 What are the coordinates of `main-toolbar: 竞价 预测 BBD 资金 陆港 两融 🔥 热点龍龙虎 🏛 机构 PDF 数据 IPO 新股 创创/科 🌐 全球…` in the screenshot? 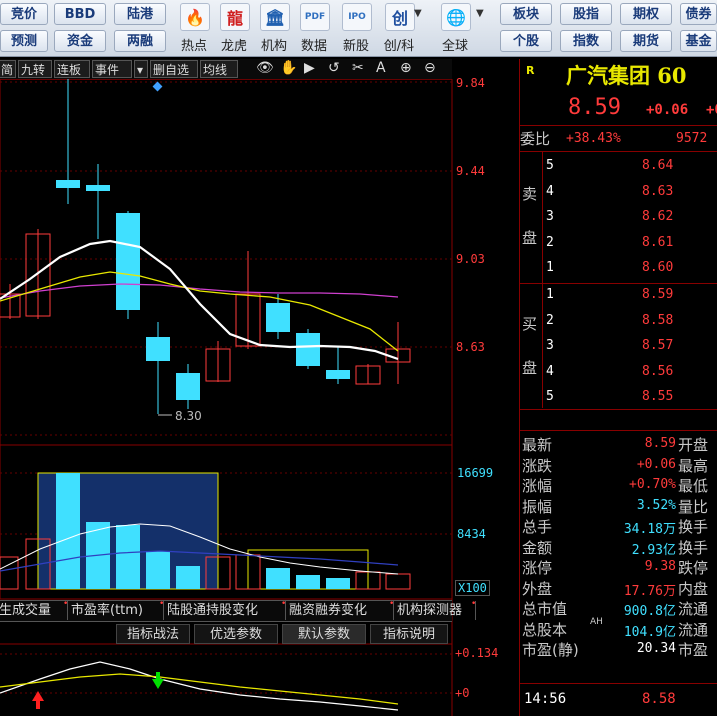 It's located at (358, 28).